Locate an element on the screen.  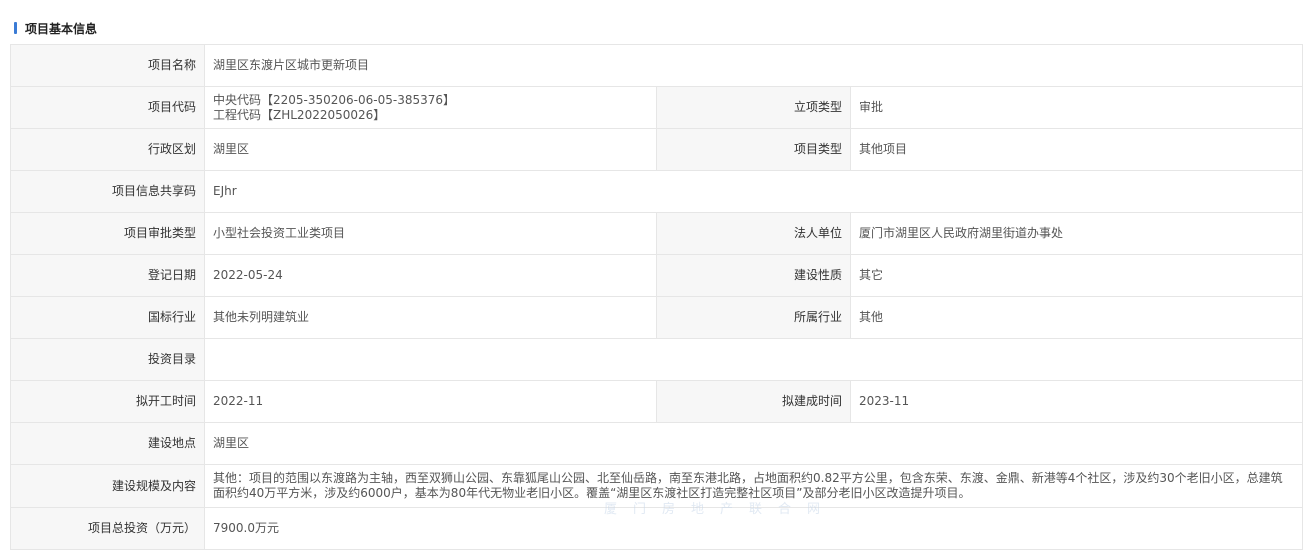
district-value: 湖里区 is located at coordinates (430, 149).